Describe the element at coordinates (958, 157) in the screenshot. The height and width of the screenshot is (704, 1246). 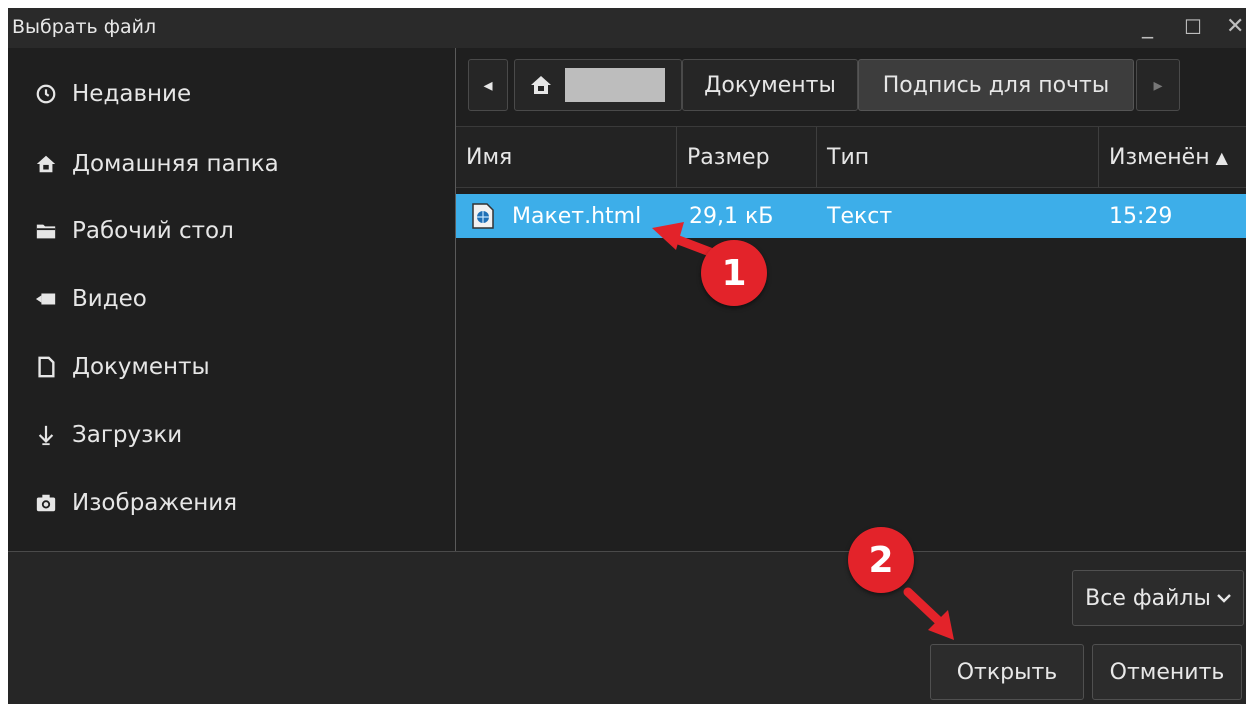
I see `column-type: Тип` at that location.